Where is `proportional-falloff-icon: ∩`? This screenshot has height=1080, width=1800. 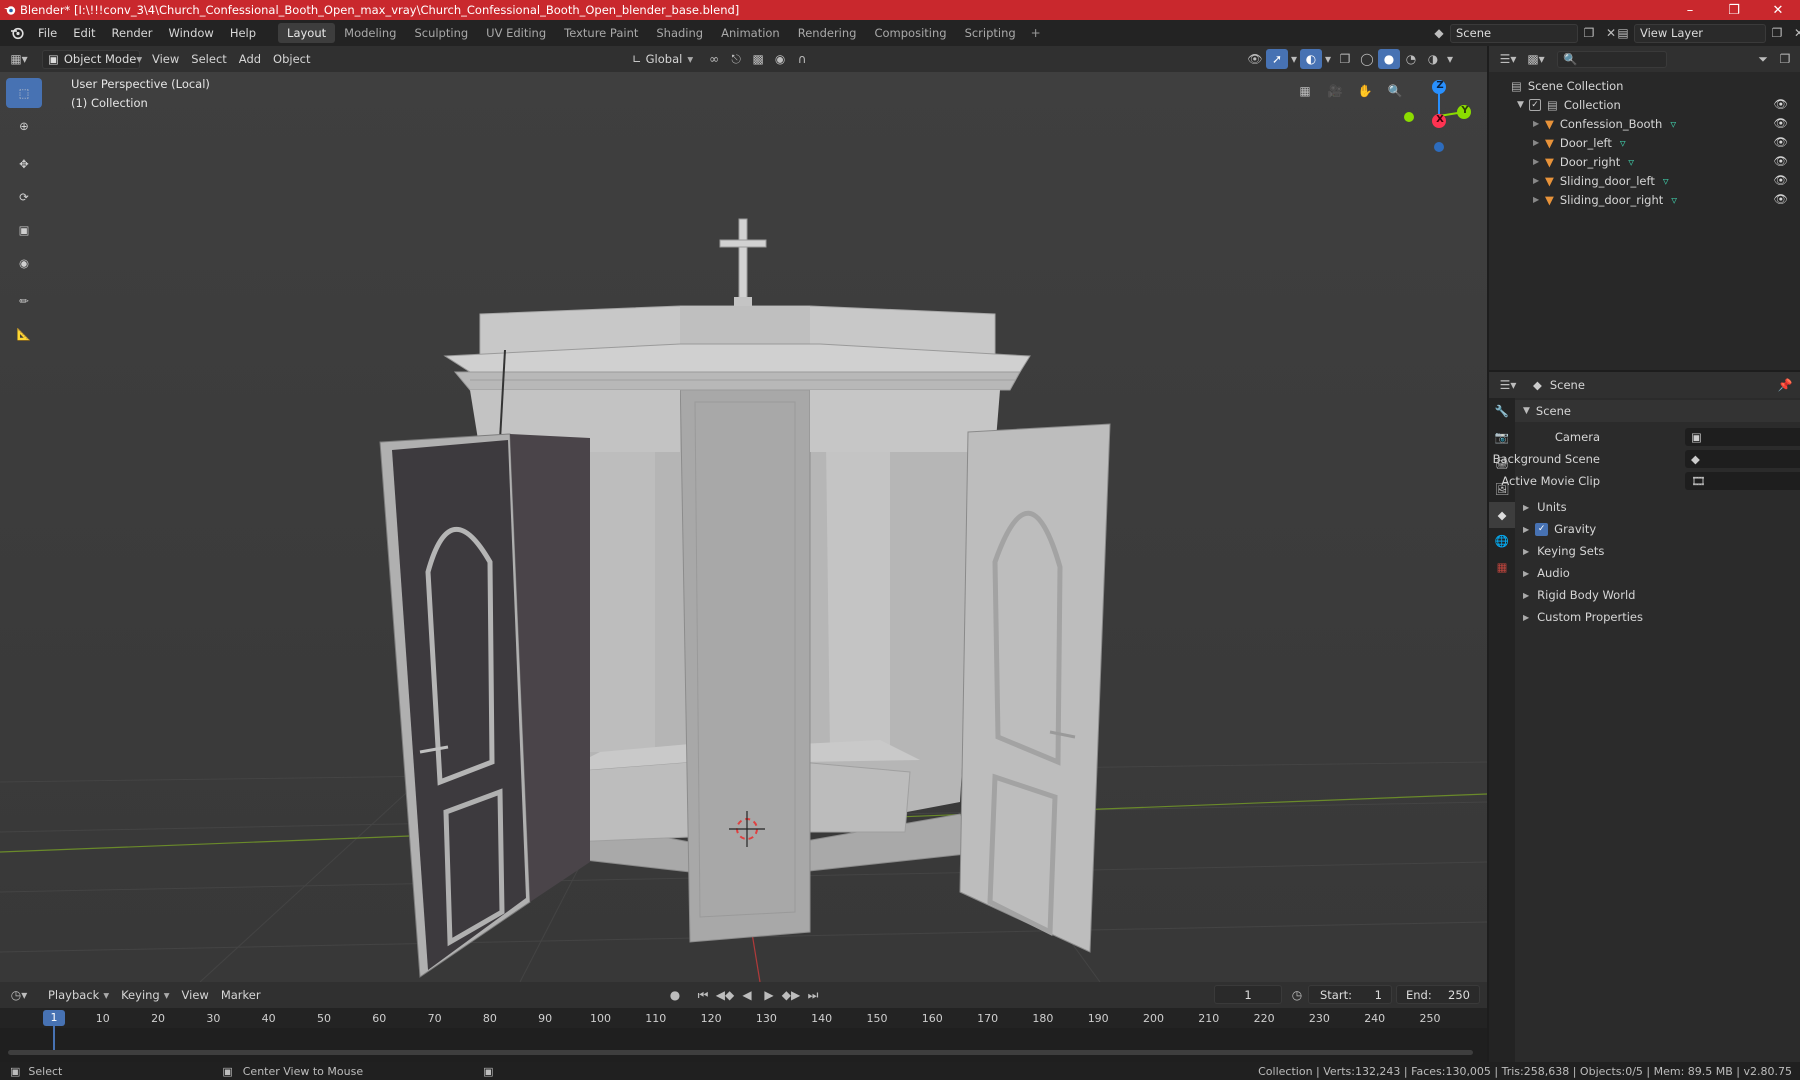 proportional-falloff-icon: ∩ is located at coordinates (802, 59).